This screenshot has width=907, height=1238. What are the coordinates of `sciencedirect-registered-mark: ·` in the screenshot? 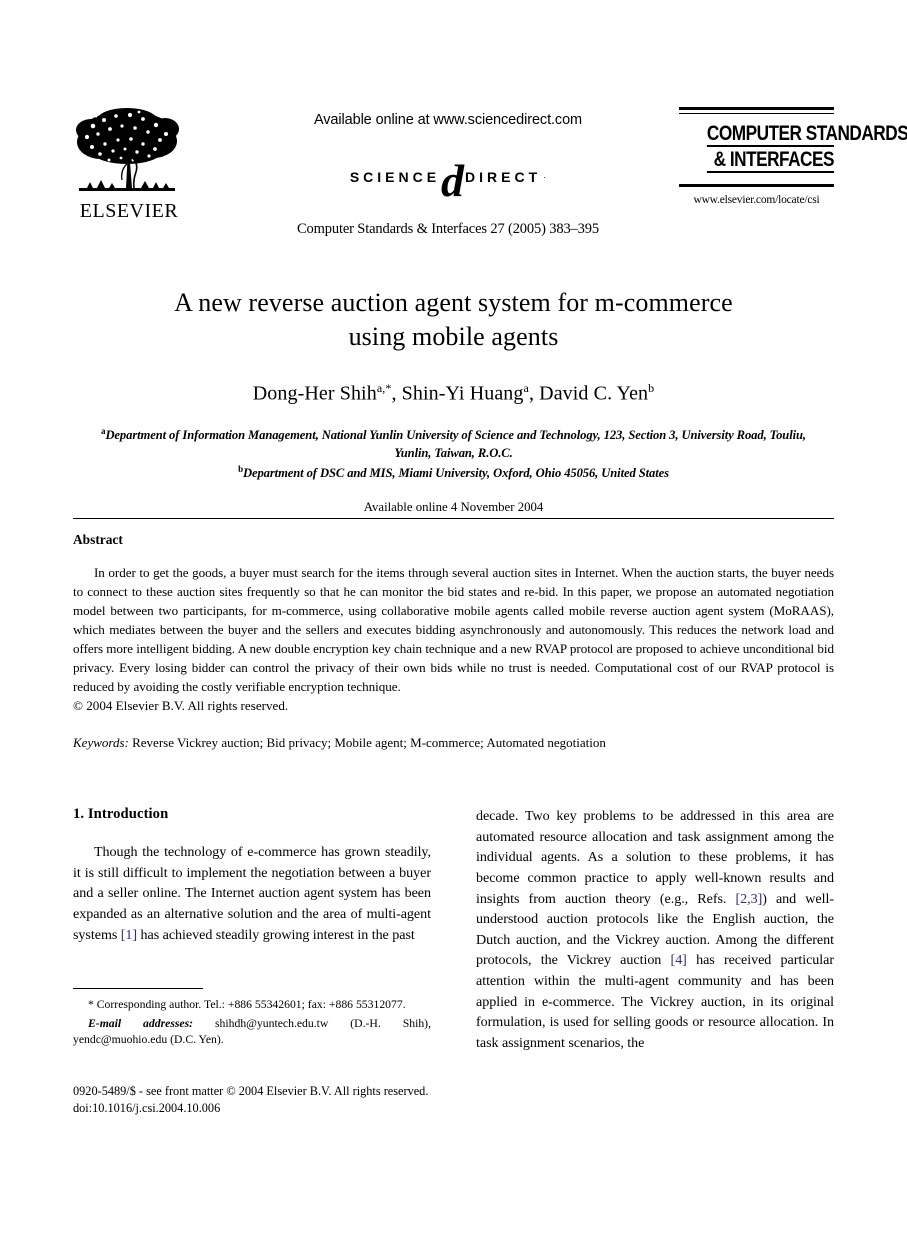 It's located at (545, 177).